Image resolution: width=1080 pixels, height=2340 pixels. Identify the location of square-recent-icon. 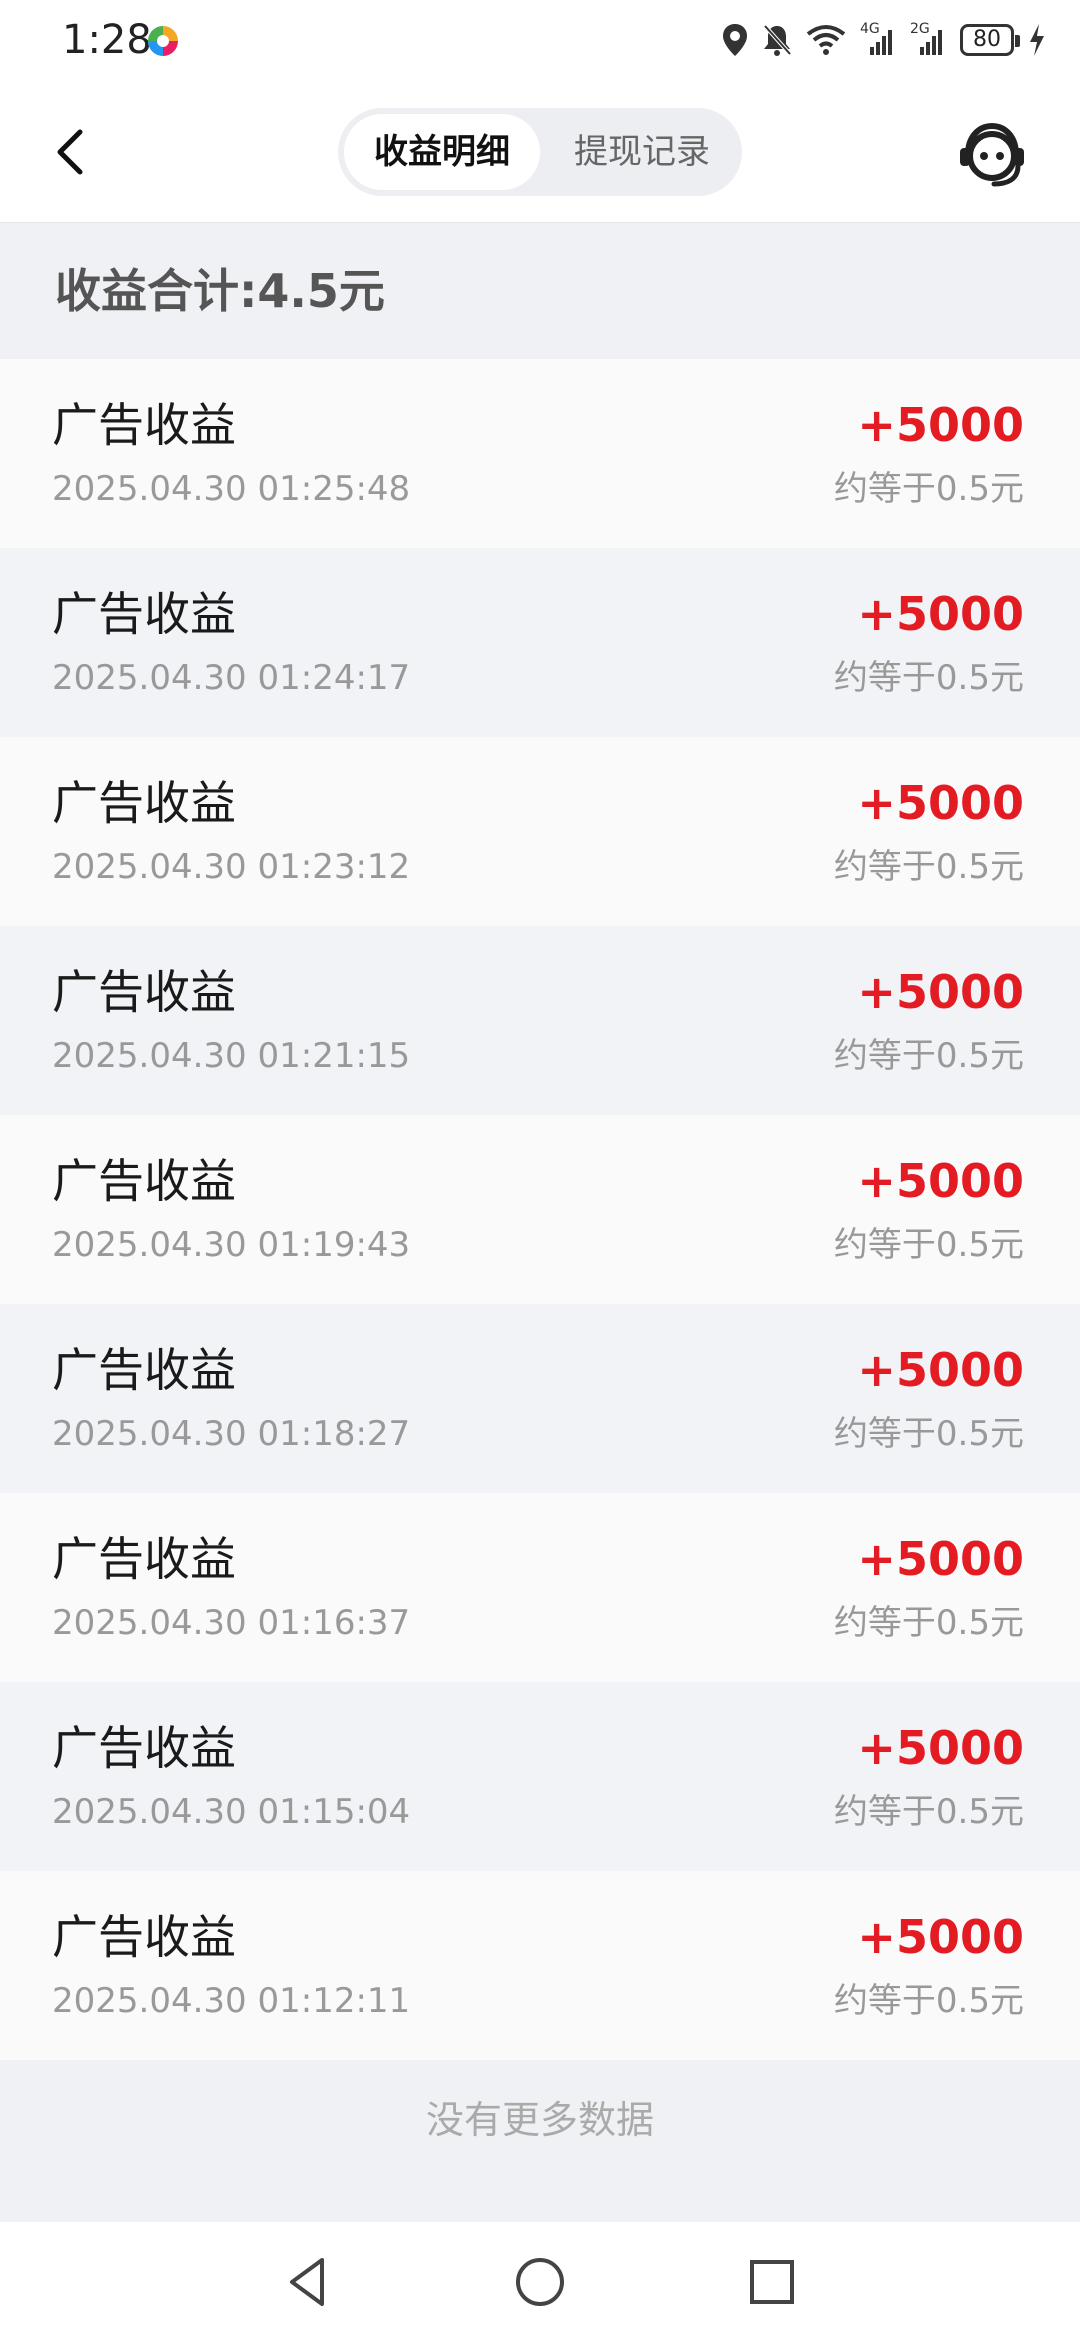
(772, 2282).